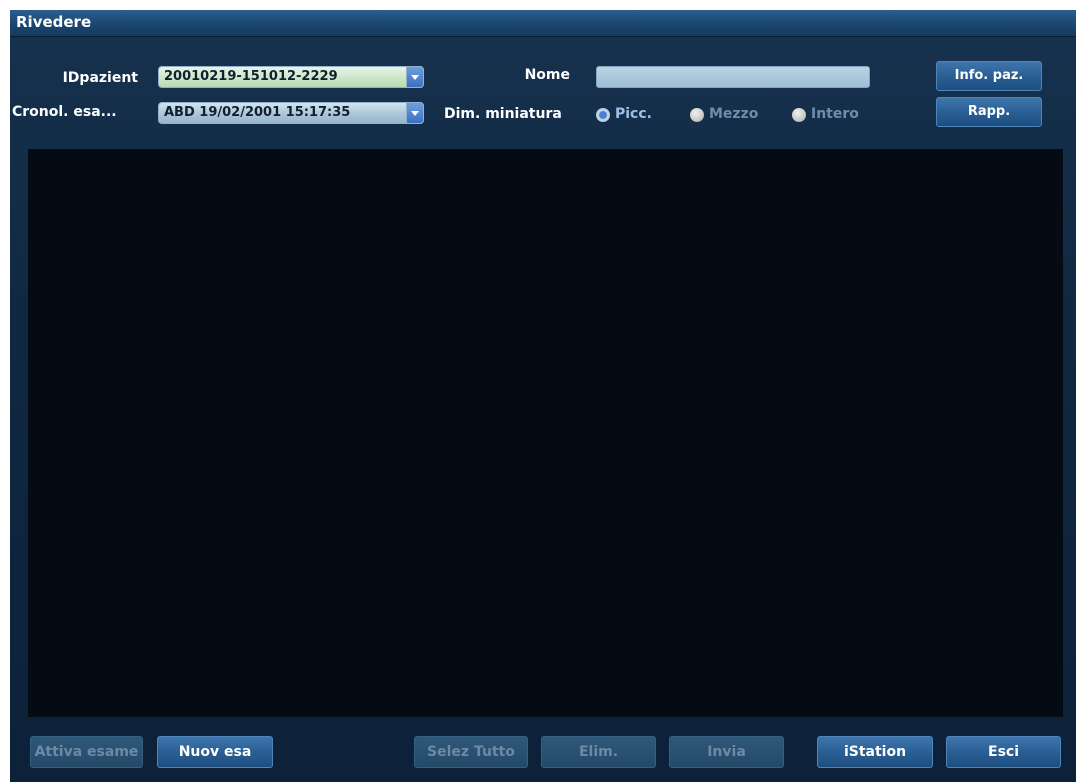  I want to click on thumbnail-size-small-label: Picc., so click(633, 114).